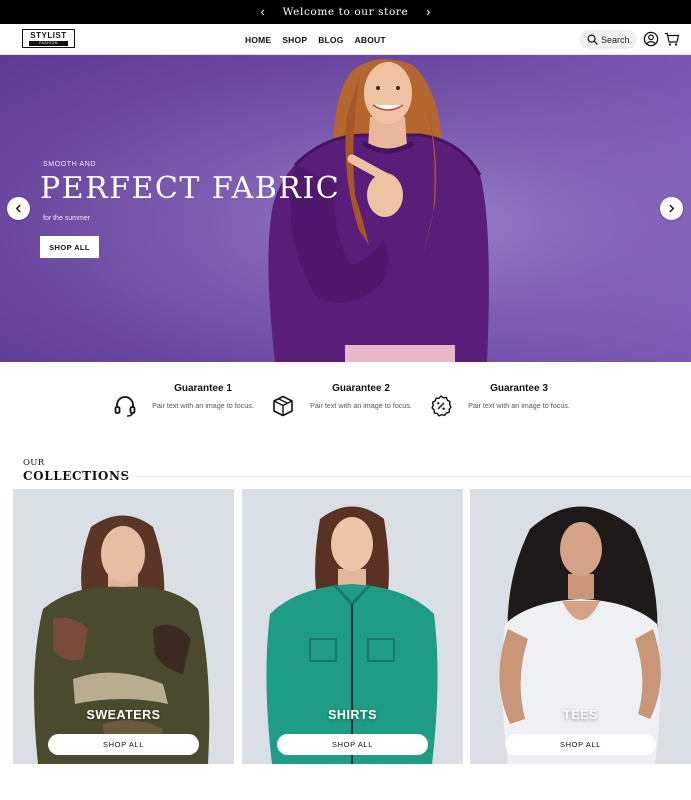 This screenshot has height=800, width=691. Describe the element at coordinates (70, 164) in the screenshot. I see `hero-eyebrow: SMOOTH AND` at that location.